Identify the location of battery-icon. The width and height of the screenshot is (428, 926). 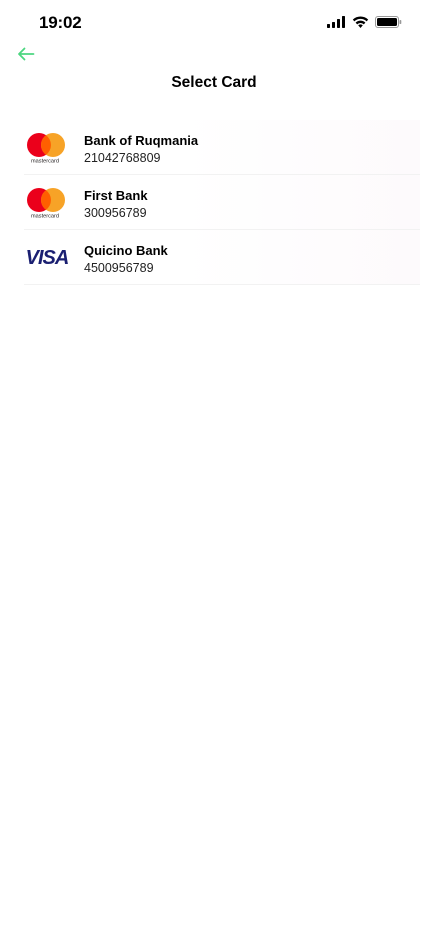
(388, 21).